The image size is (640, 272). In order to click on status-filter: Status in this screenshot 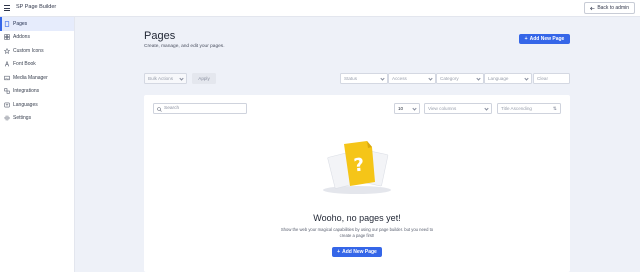, I will do `click(364, 78)`.